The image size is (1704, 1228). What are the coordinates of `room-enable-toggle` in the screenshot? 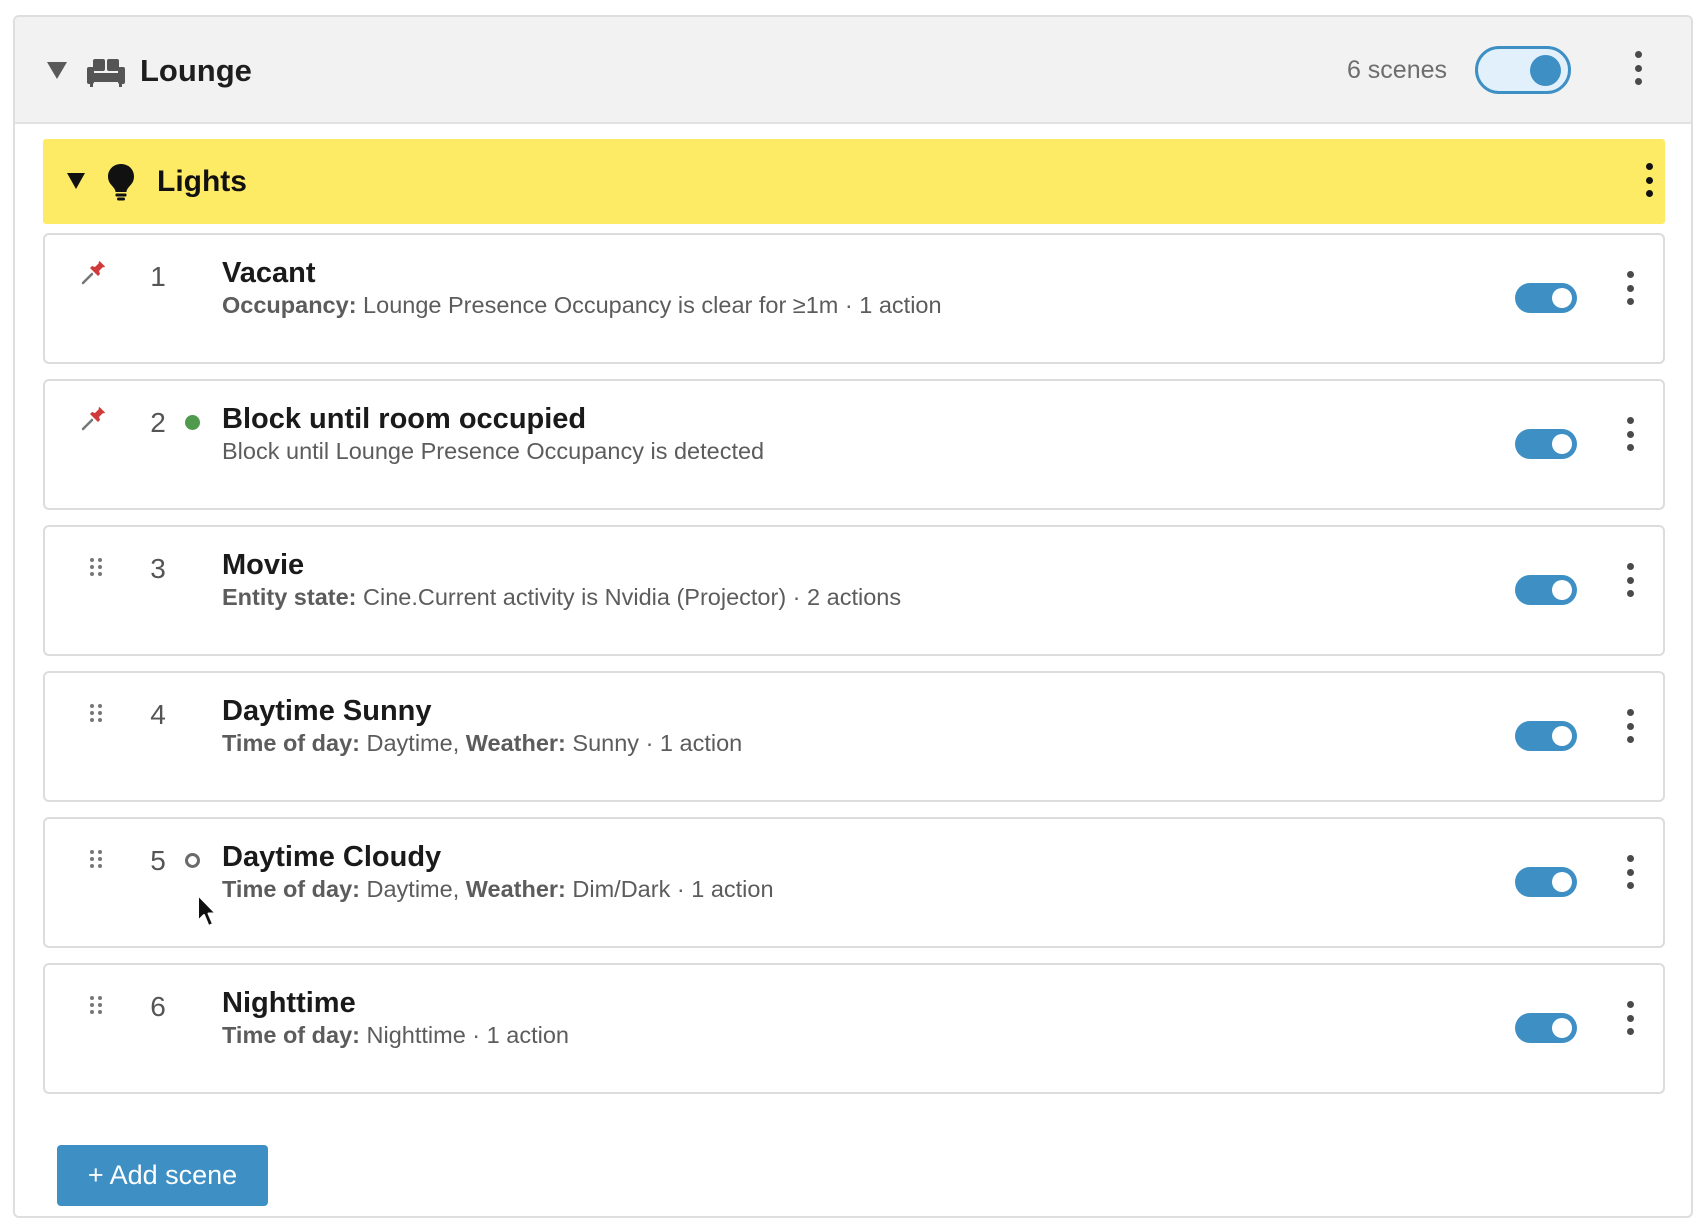 It's located at (1523, 70).